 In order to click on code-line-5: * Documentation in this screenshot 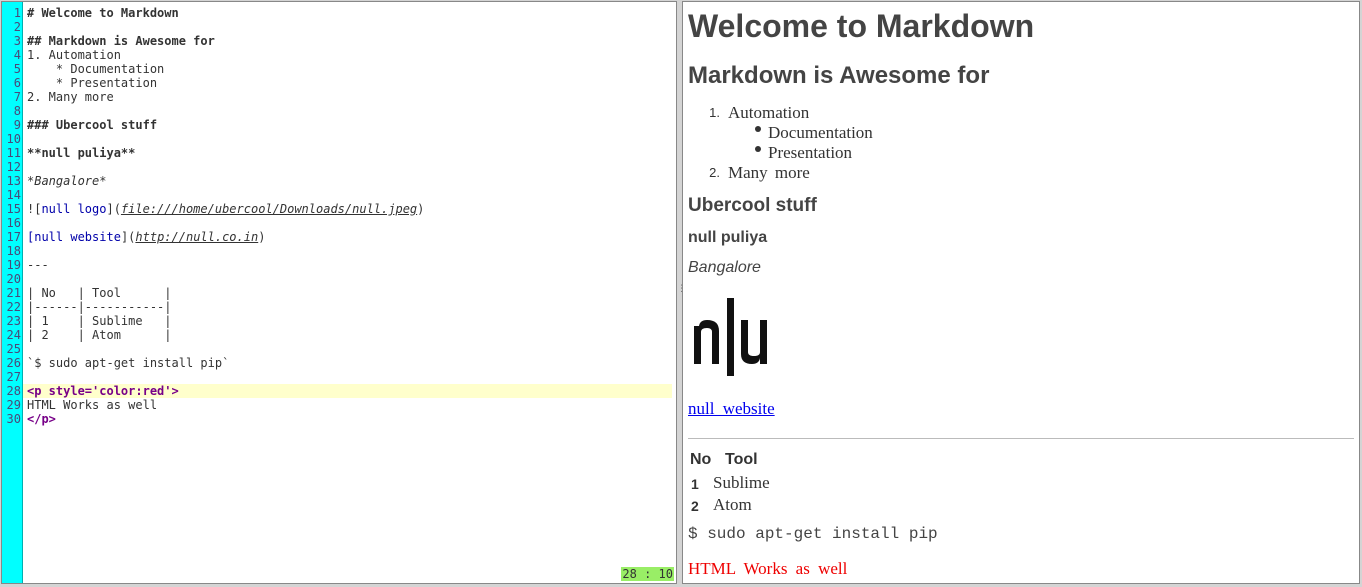, I will do `click(347, 69)`.